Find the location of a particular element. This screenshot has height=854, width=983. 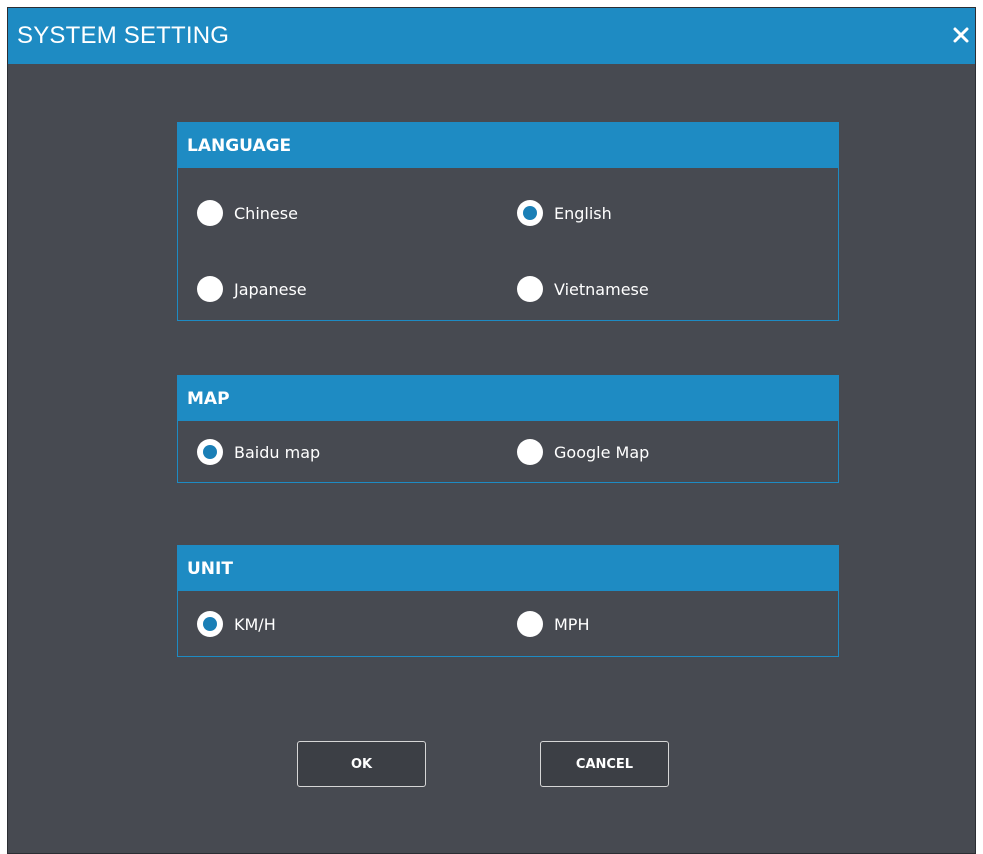

radio-map-baidu: Baidu map is located at coordinates (258, 452).